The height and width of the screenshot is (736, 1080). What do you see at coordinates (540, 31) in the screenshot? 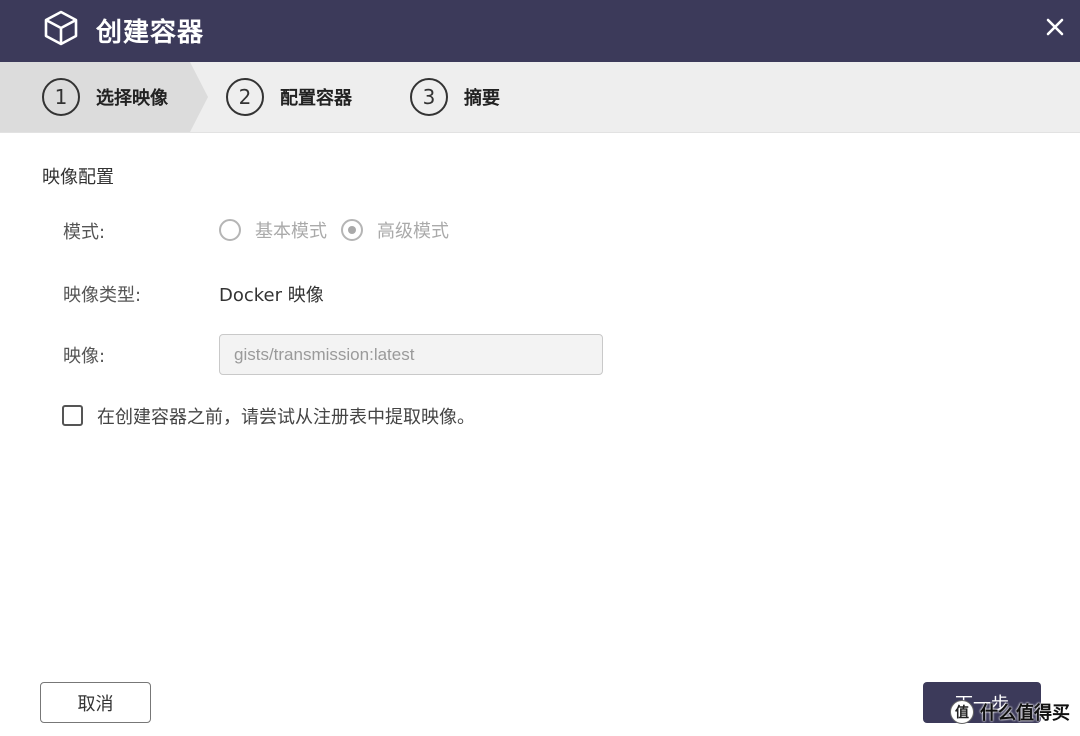
I see `title-bar: 创建容器` at bounding box center [540, 31].